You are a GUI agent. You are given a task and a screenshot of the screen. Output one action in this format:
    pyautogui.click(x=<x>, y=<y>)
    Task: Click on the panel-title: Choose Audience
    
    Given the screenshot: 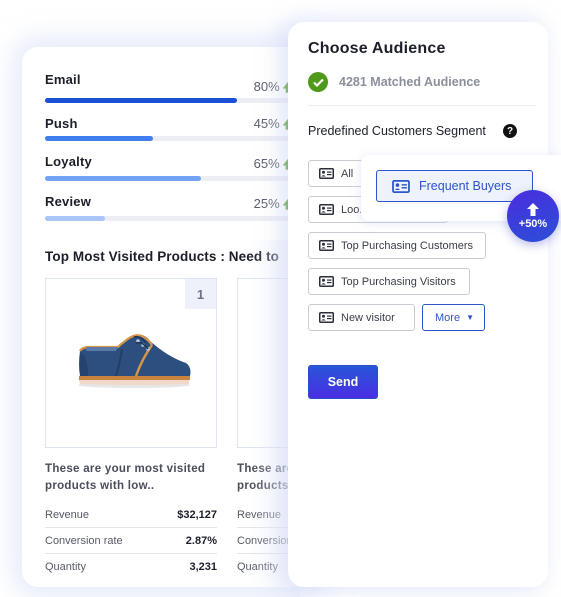 What is the action you would take?
    pyautogui.click(x=377, y=48)
    